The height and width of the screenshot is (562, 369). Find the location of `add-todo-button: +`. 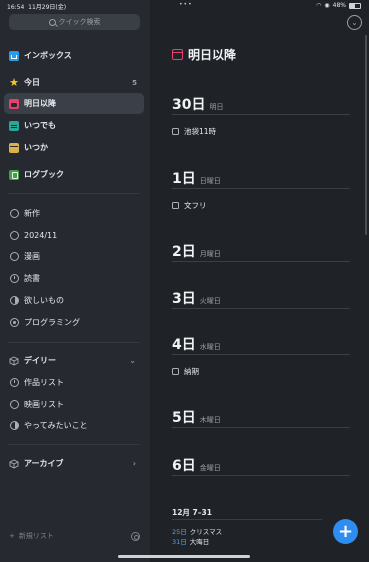

add-todo-button: + is located at coordinates (345, 531).